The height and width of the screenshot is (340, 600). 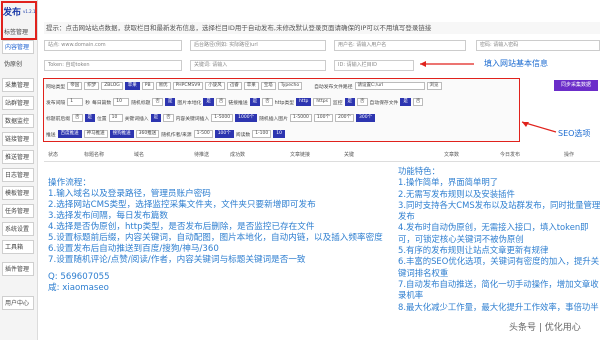 I want to click on monitor-yes: 是, so click(x=350, y=102).